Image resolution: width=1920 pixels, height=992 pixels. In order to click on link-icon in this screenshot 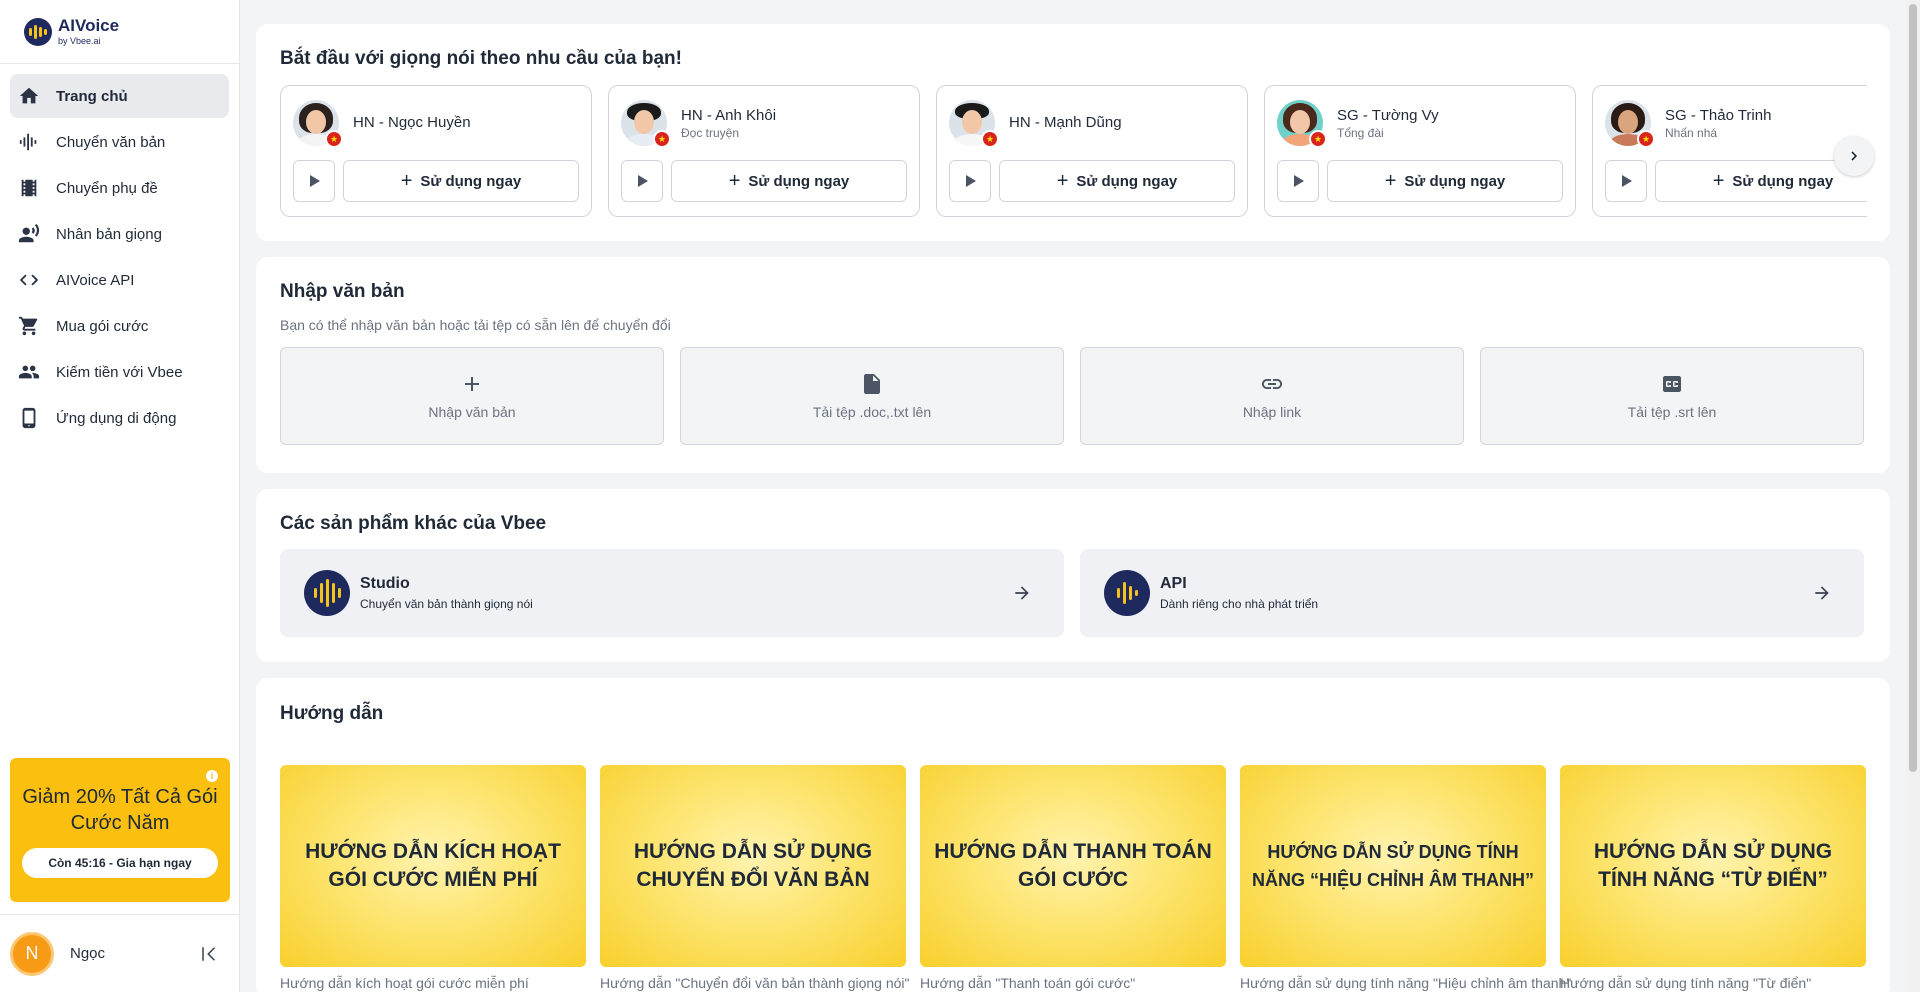, I will do `click(1272, 384)`.